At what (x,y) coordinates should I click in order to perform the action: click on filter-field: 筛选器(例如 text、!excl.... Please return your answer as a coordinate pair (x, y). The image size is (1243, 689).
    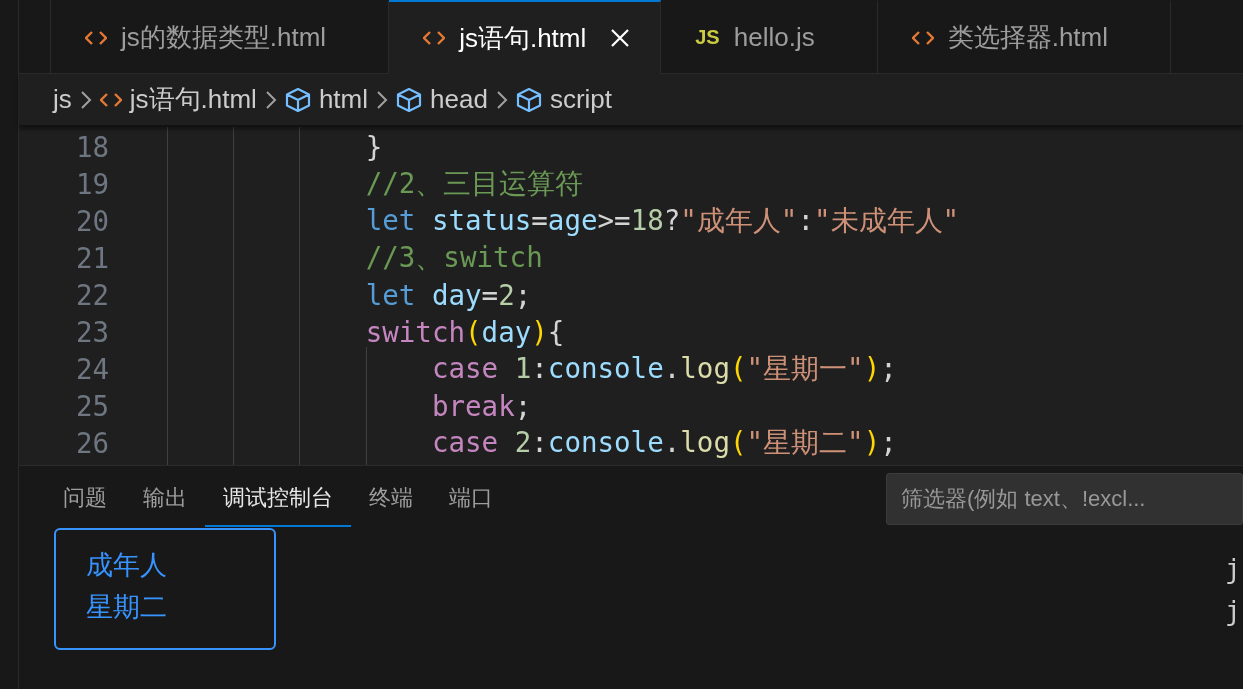
    Looking at the image, I should click on (1064, 499).